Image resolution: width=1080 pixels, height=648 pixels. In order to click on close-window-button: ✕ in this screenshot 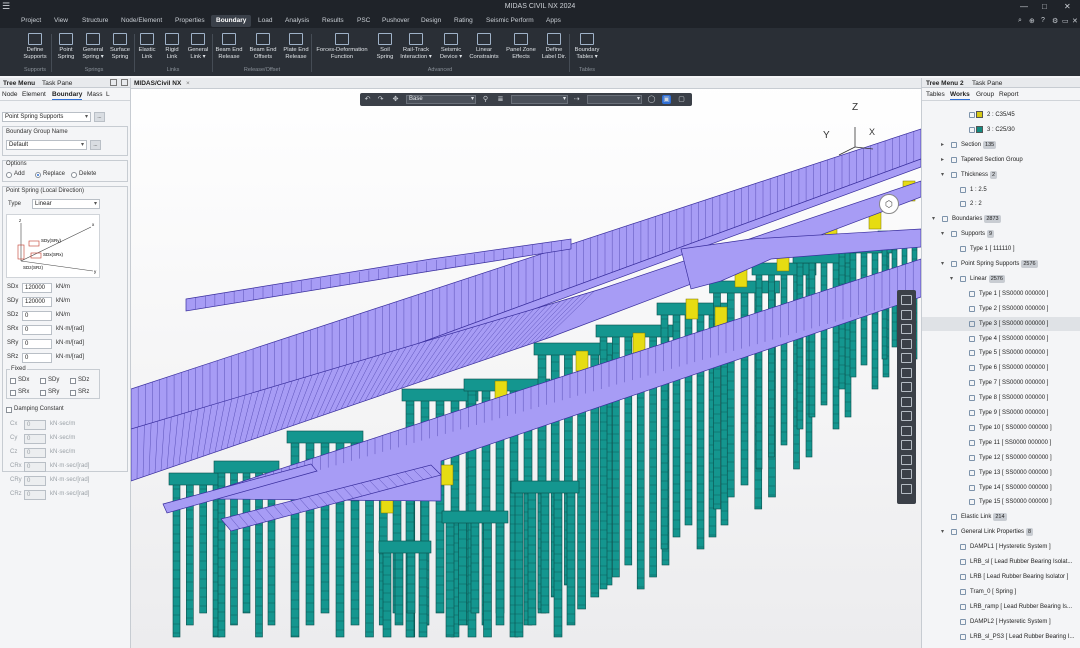, I will do `click(1067, 6)`.